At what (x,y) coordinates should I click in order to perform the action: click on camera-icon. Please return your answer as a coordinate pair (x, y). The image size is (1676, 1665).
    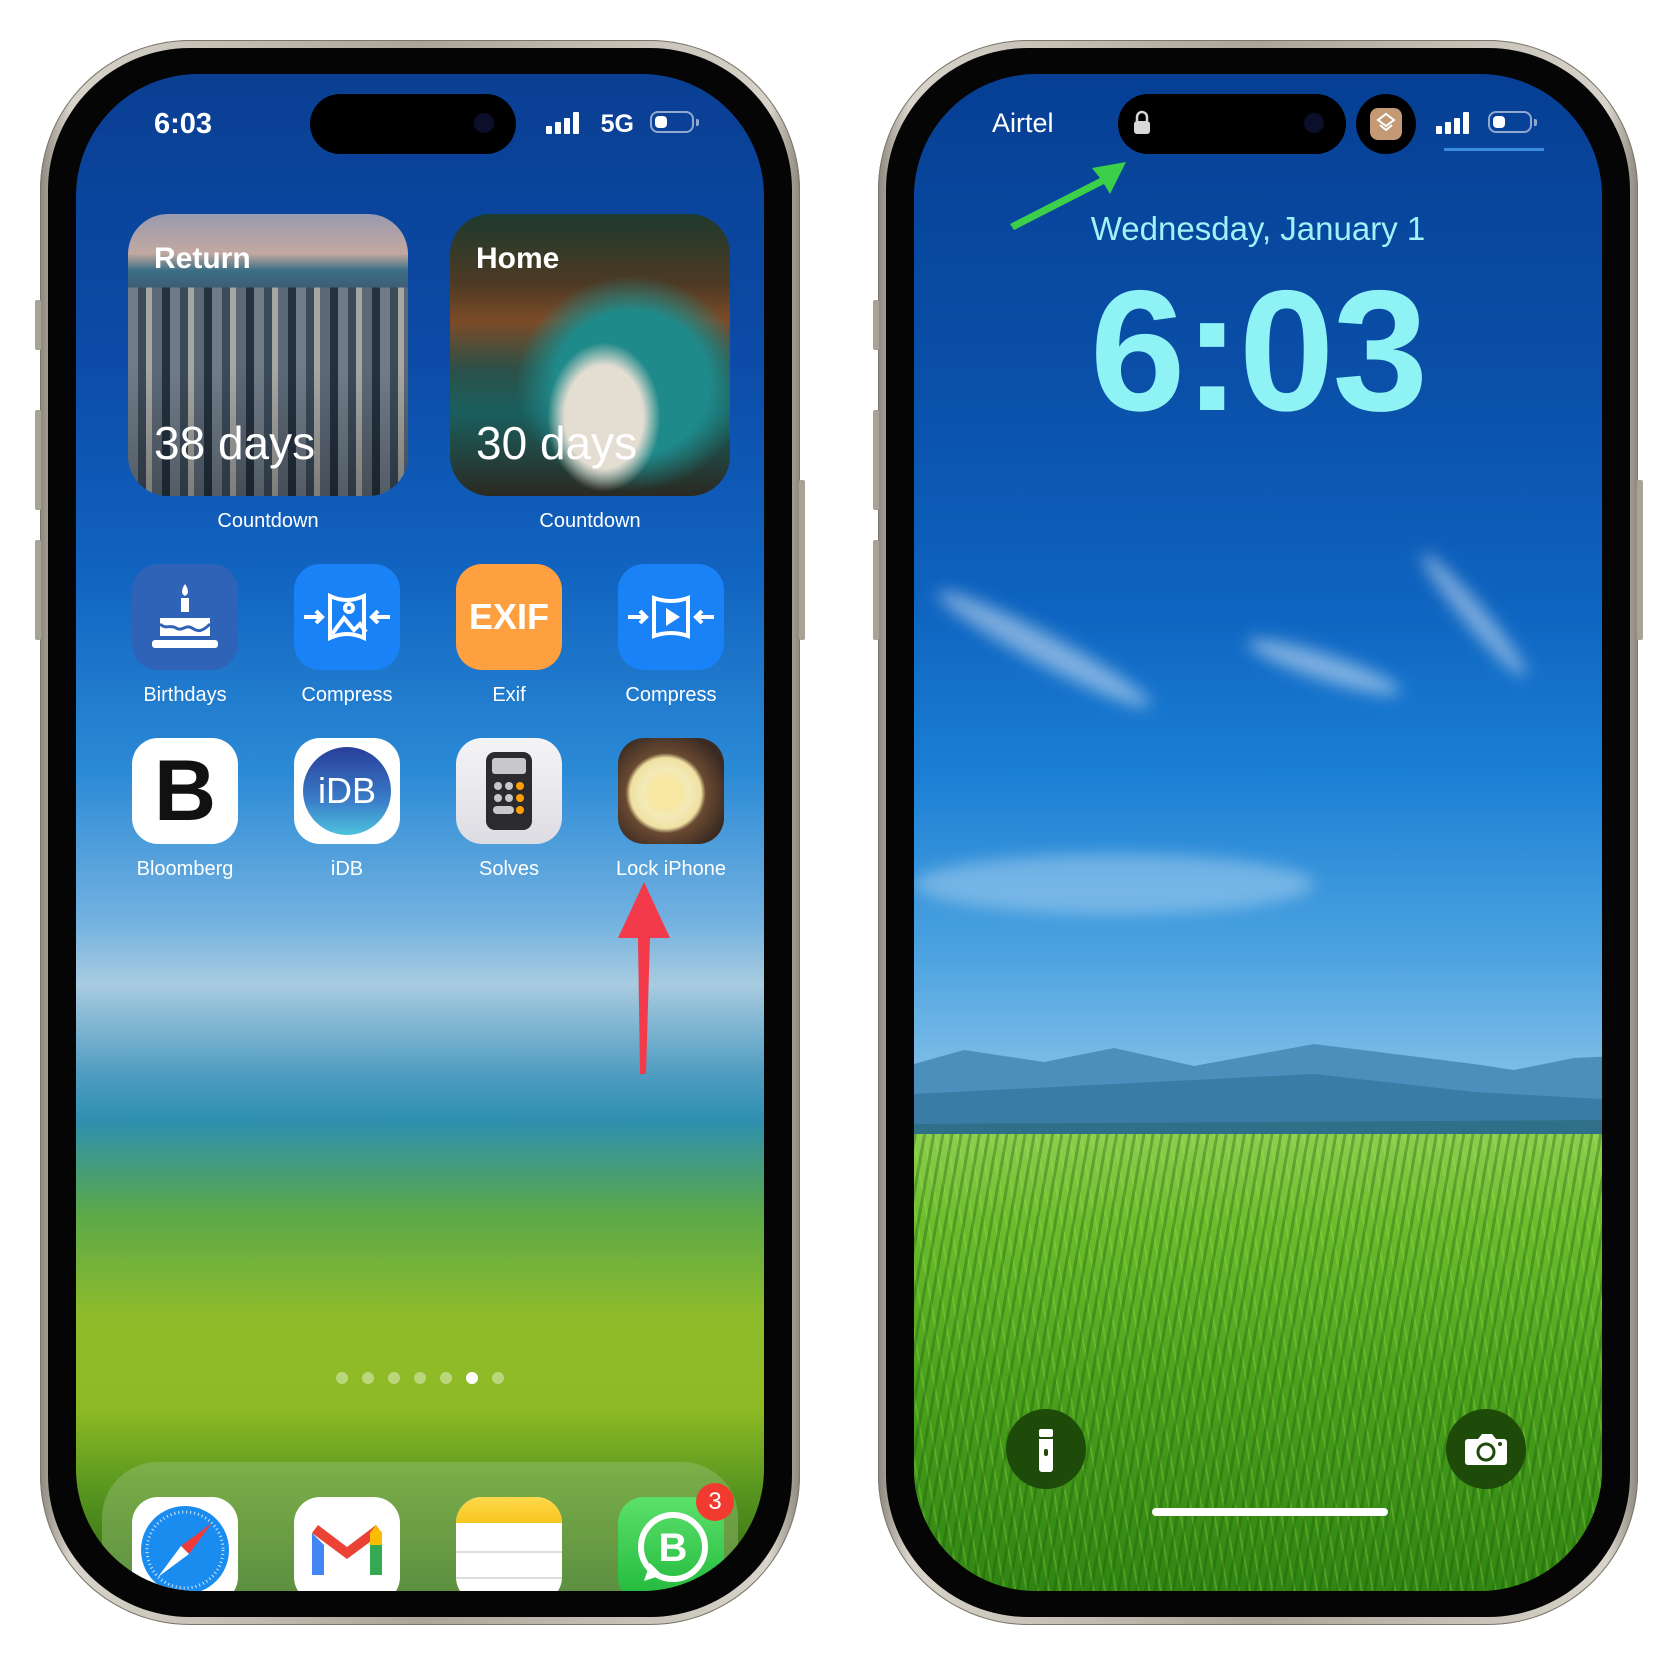
    Looking at the image, I should click on (1486, 1449).